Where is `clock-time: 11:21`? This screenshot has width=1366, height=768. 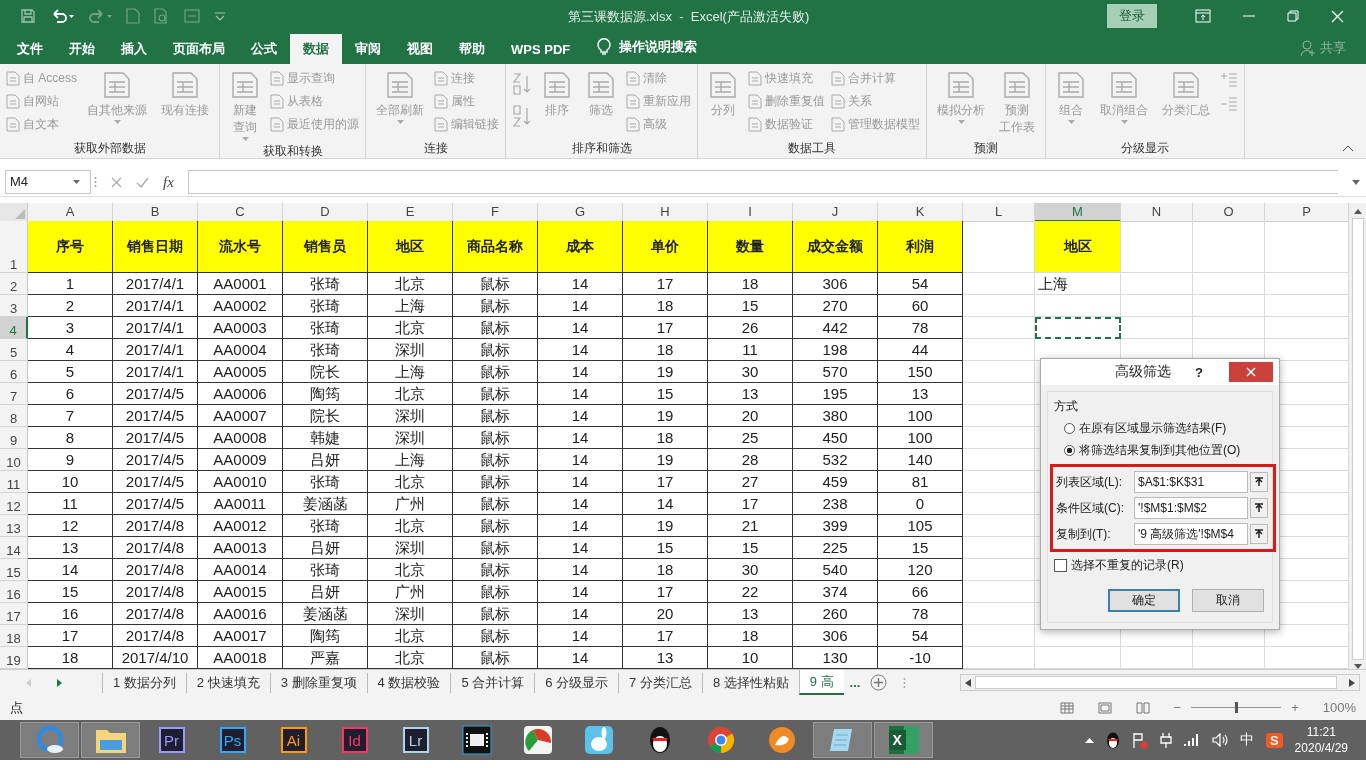 clock-time: 11:21 is located at coordinates (1321, 732).